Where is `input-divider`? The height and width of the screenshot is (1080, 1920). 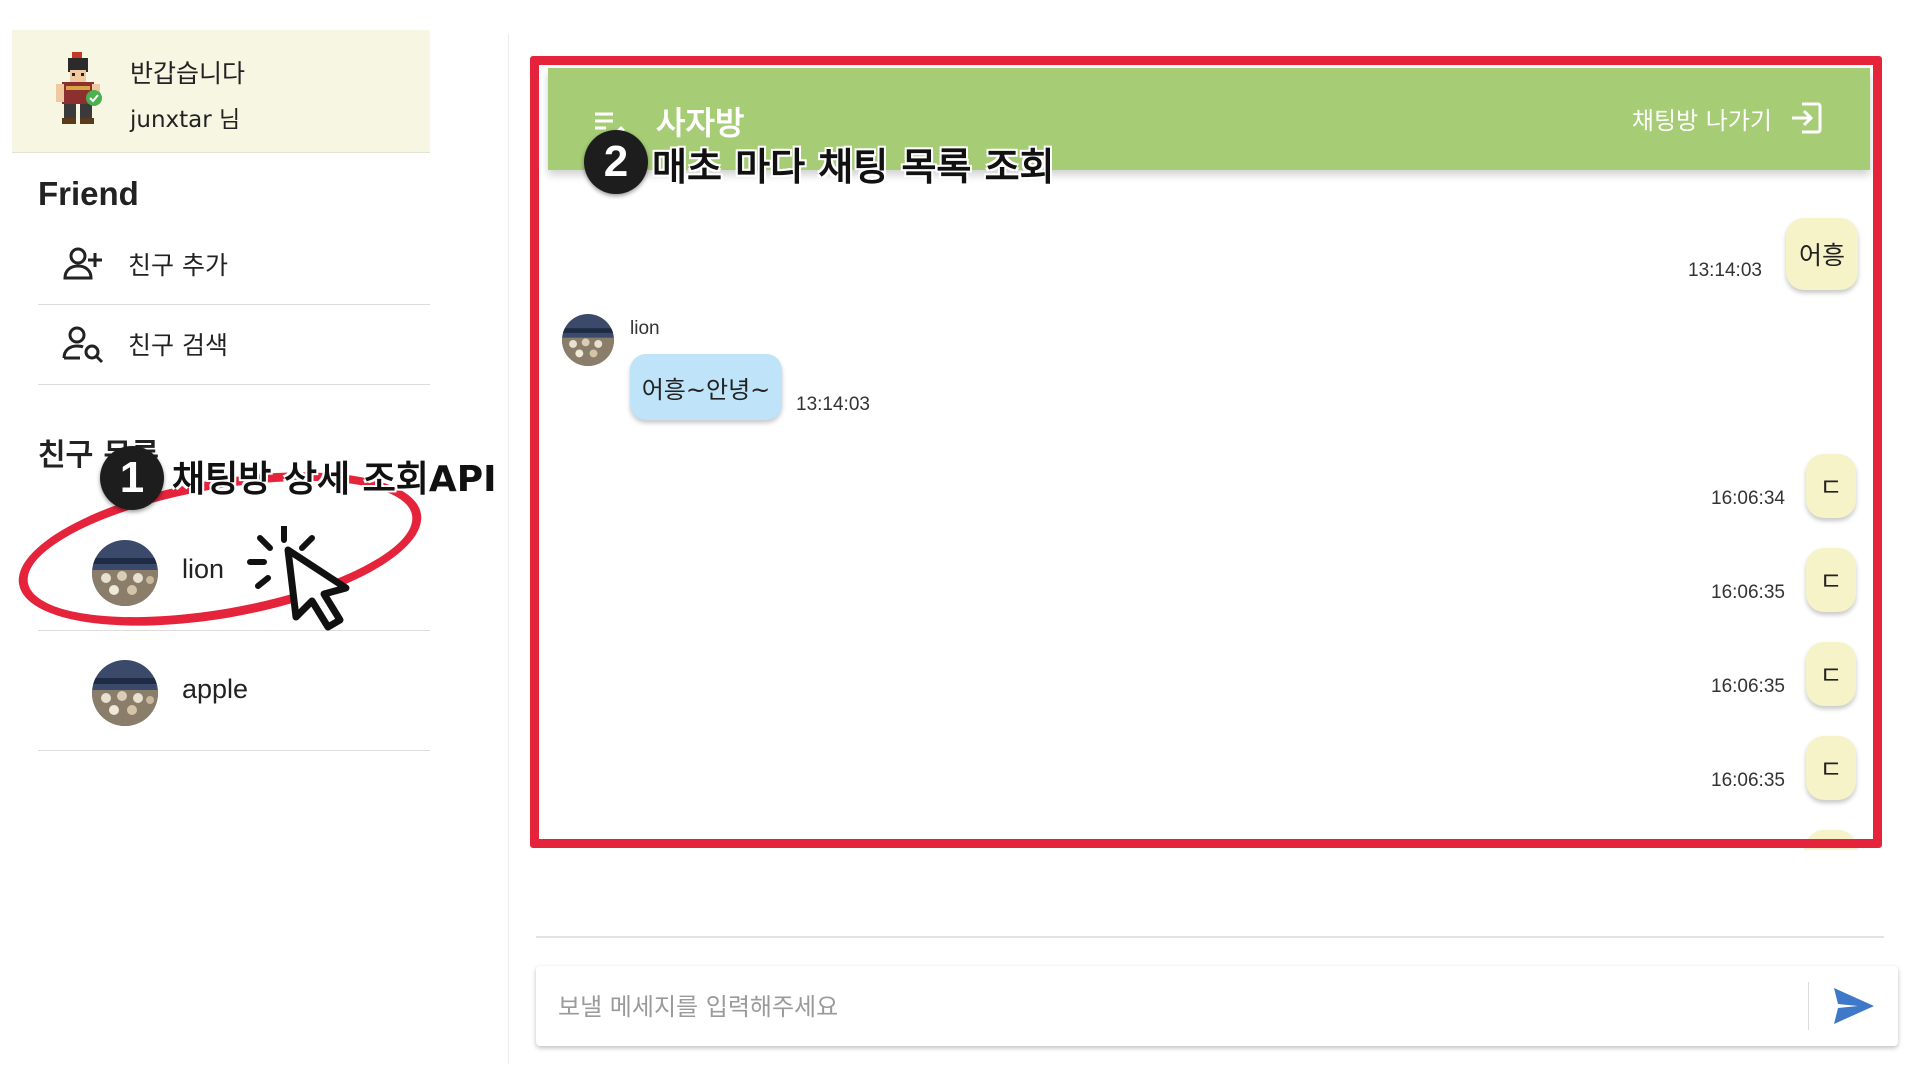 input-divider is located at coordinates (1210, 937).